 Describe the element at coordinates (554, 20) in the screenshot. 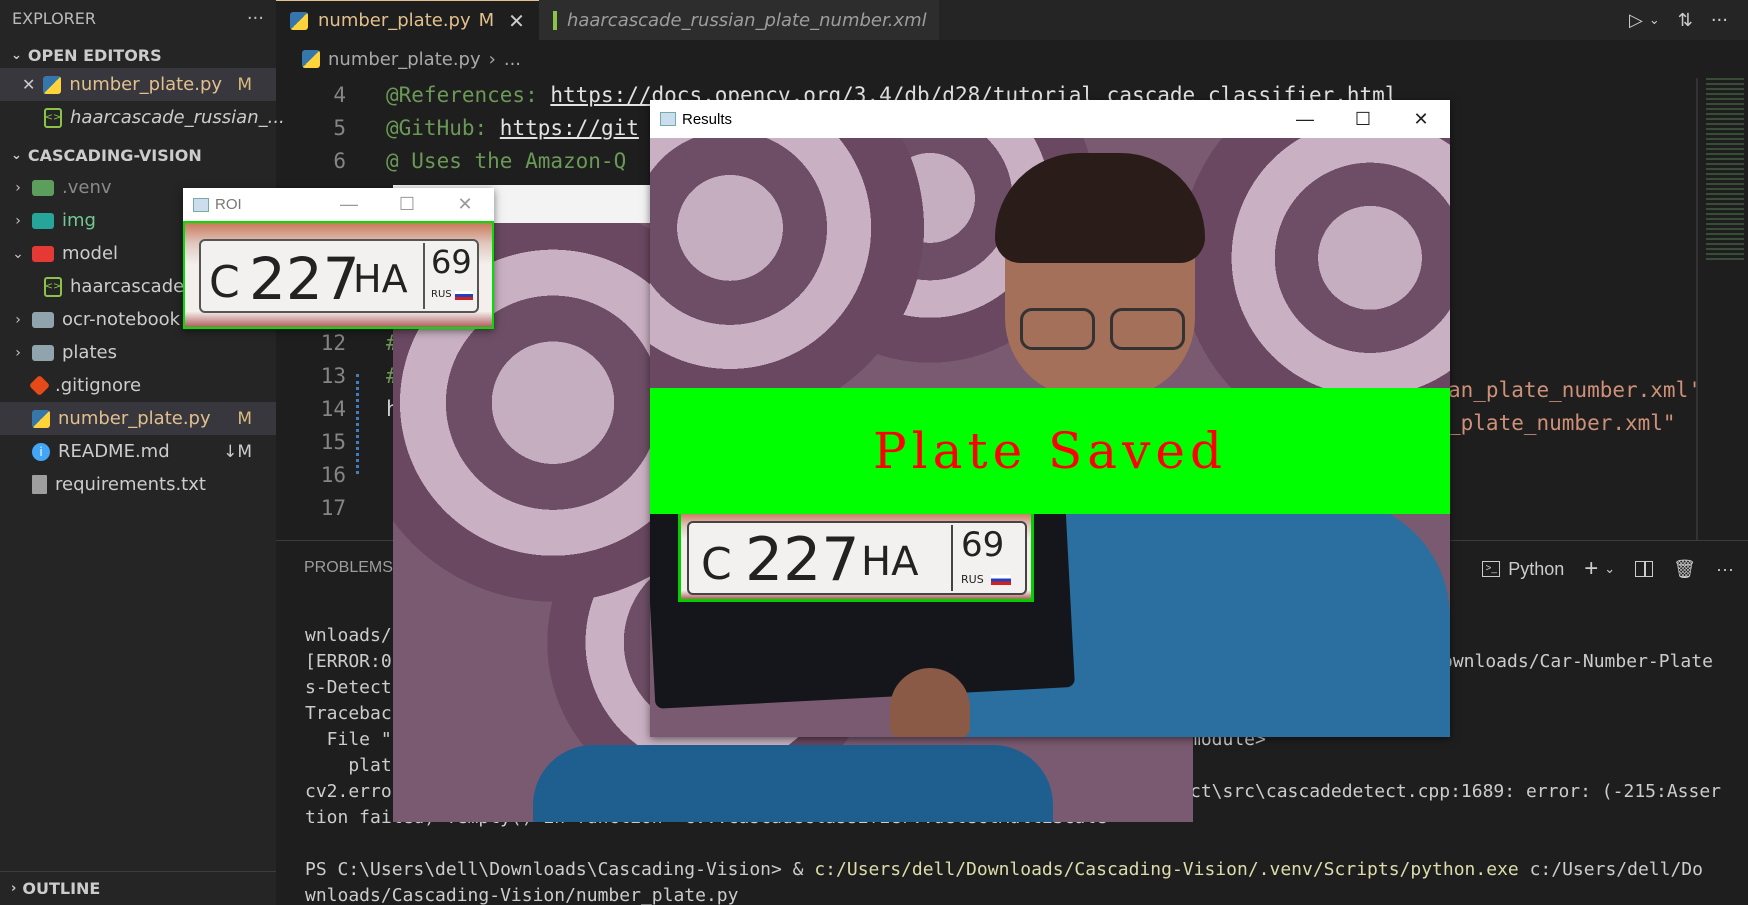

I see `xml-file-icon` at that location.